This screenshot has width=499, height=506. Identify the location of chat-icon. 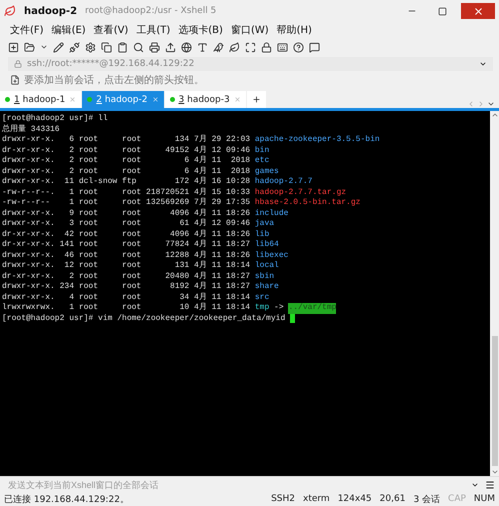
(314, 47).